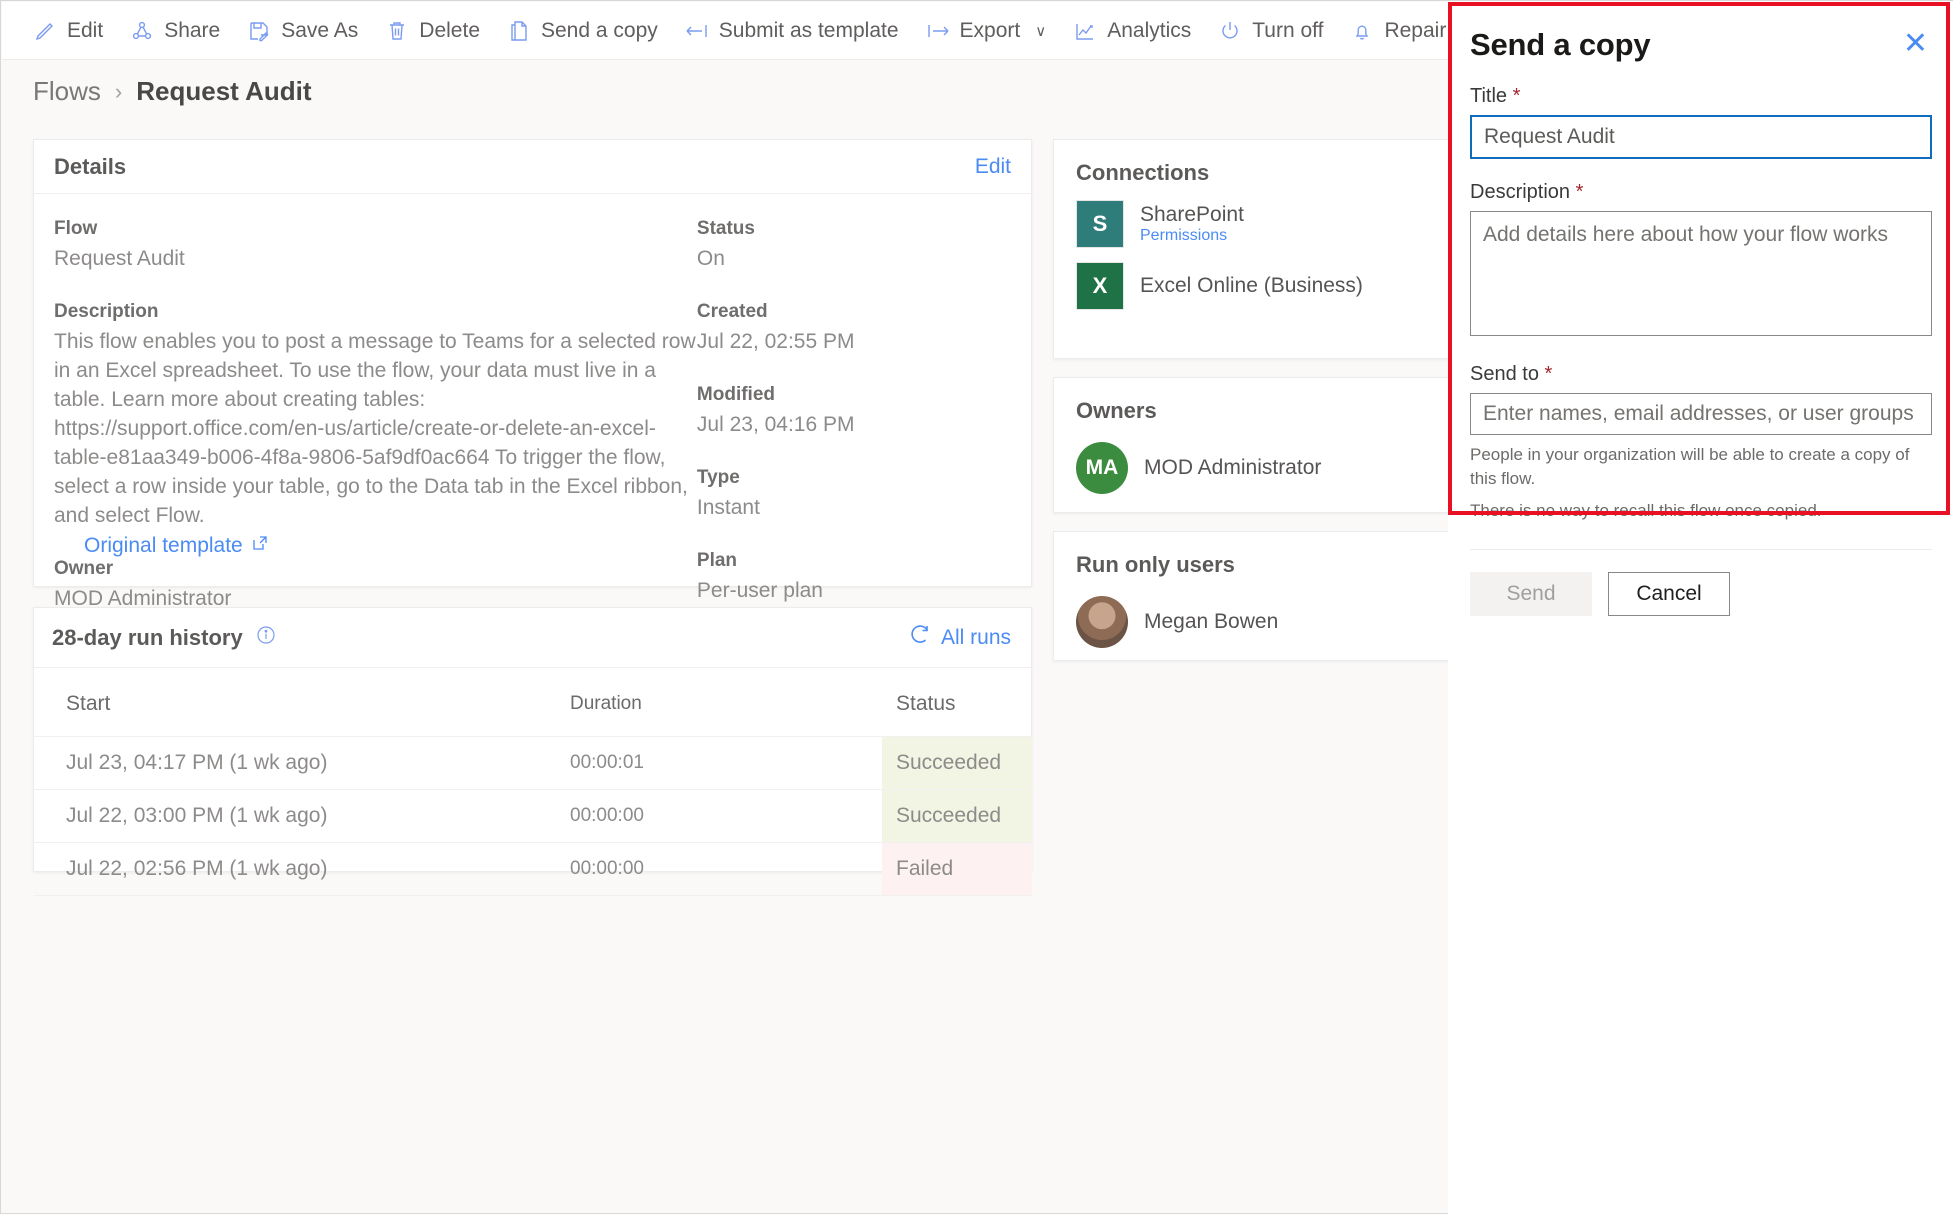  What do you see at coordinates (1701, 137) in the screenshot?
I see `title-input` at bounding box center [1701, 137].